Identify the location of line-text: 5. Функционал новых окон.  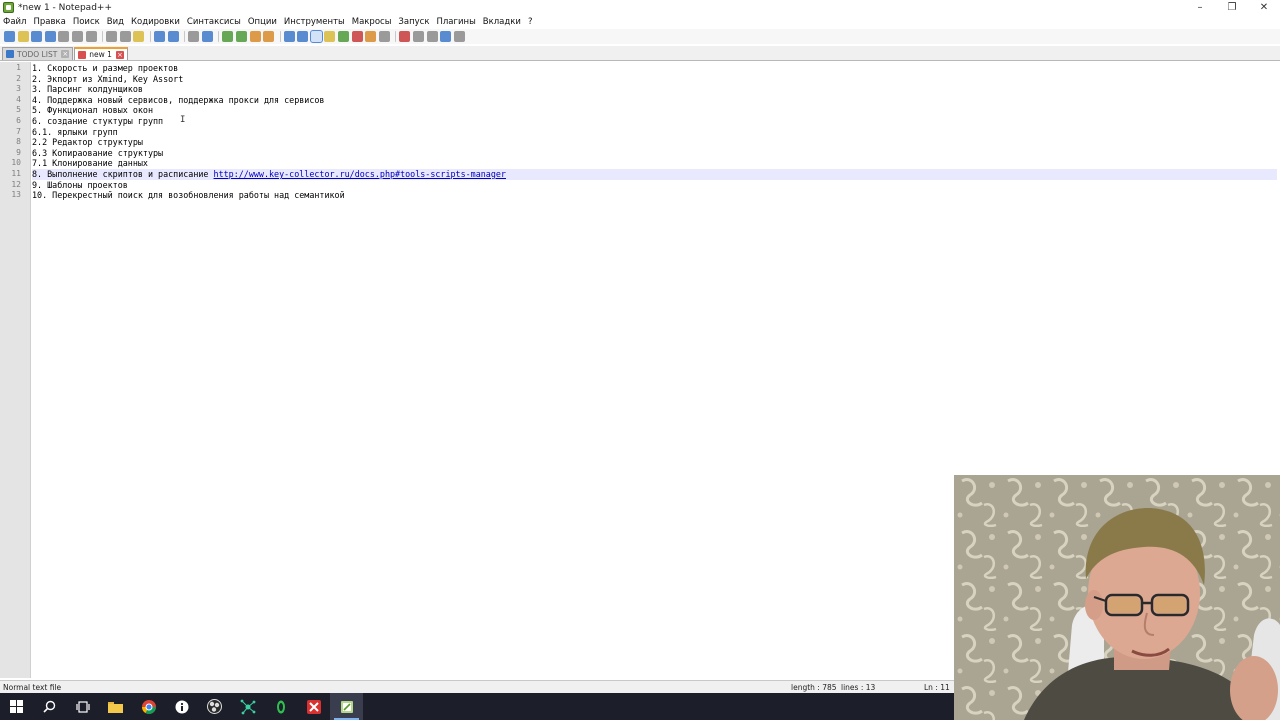
(93, 110).